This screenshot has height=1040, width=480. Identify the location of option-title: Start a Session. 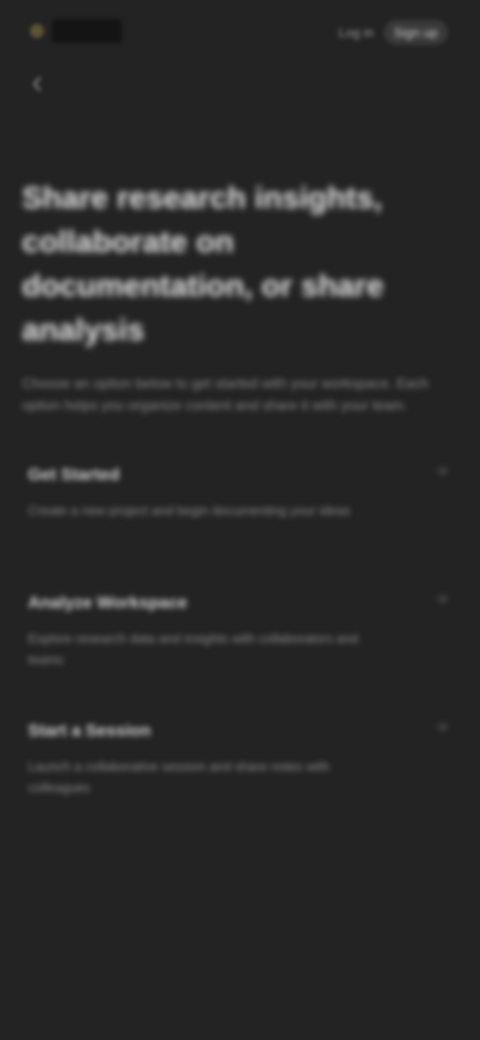
(89, 730).